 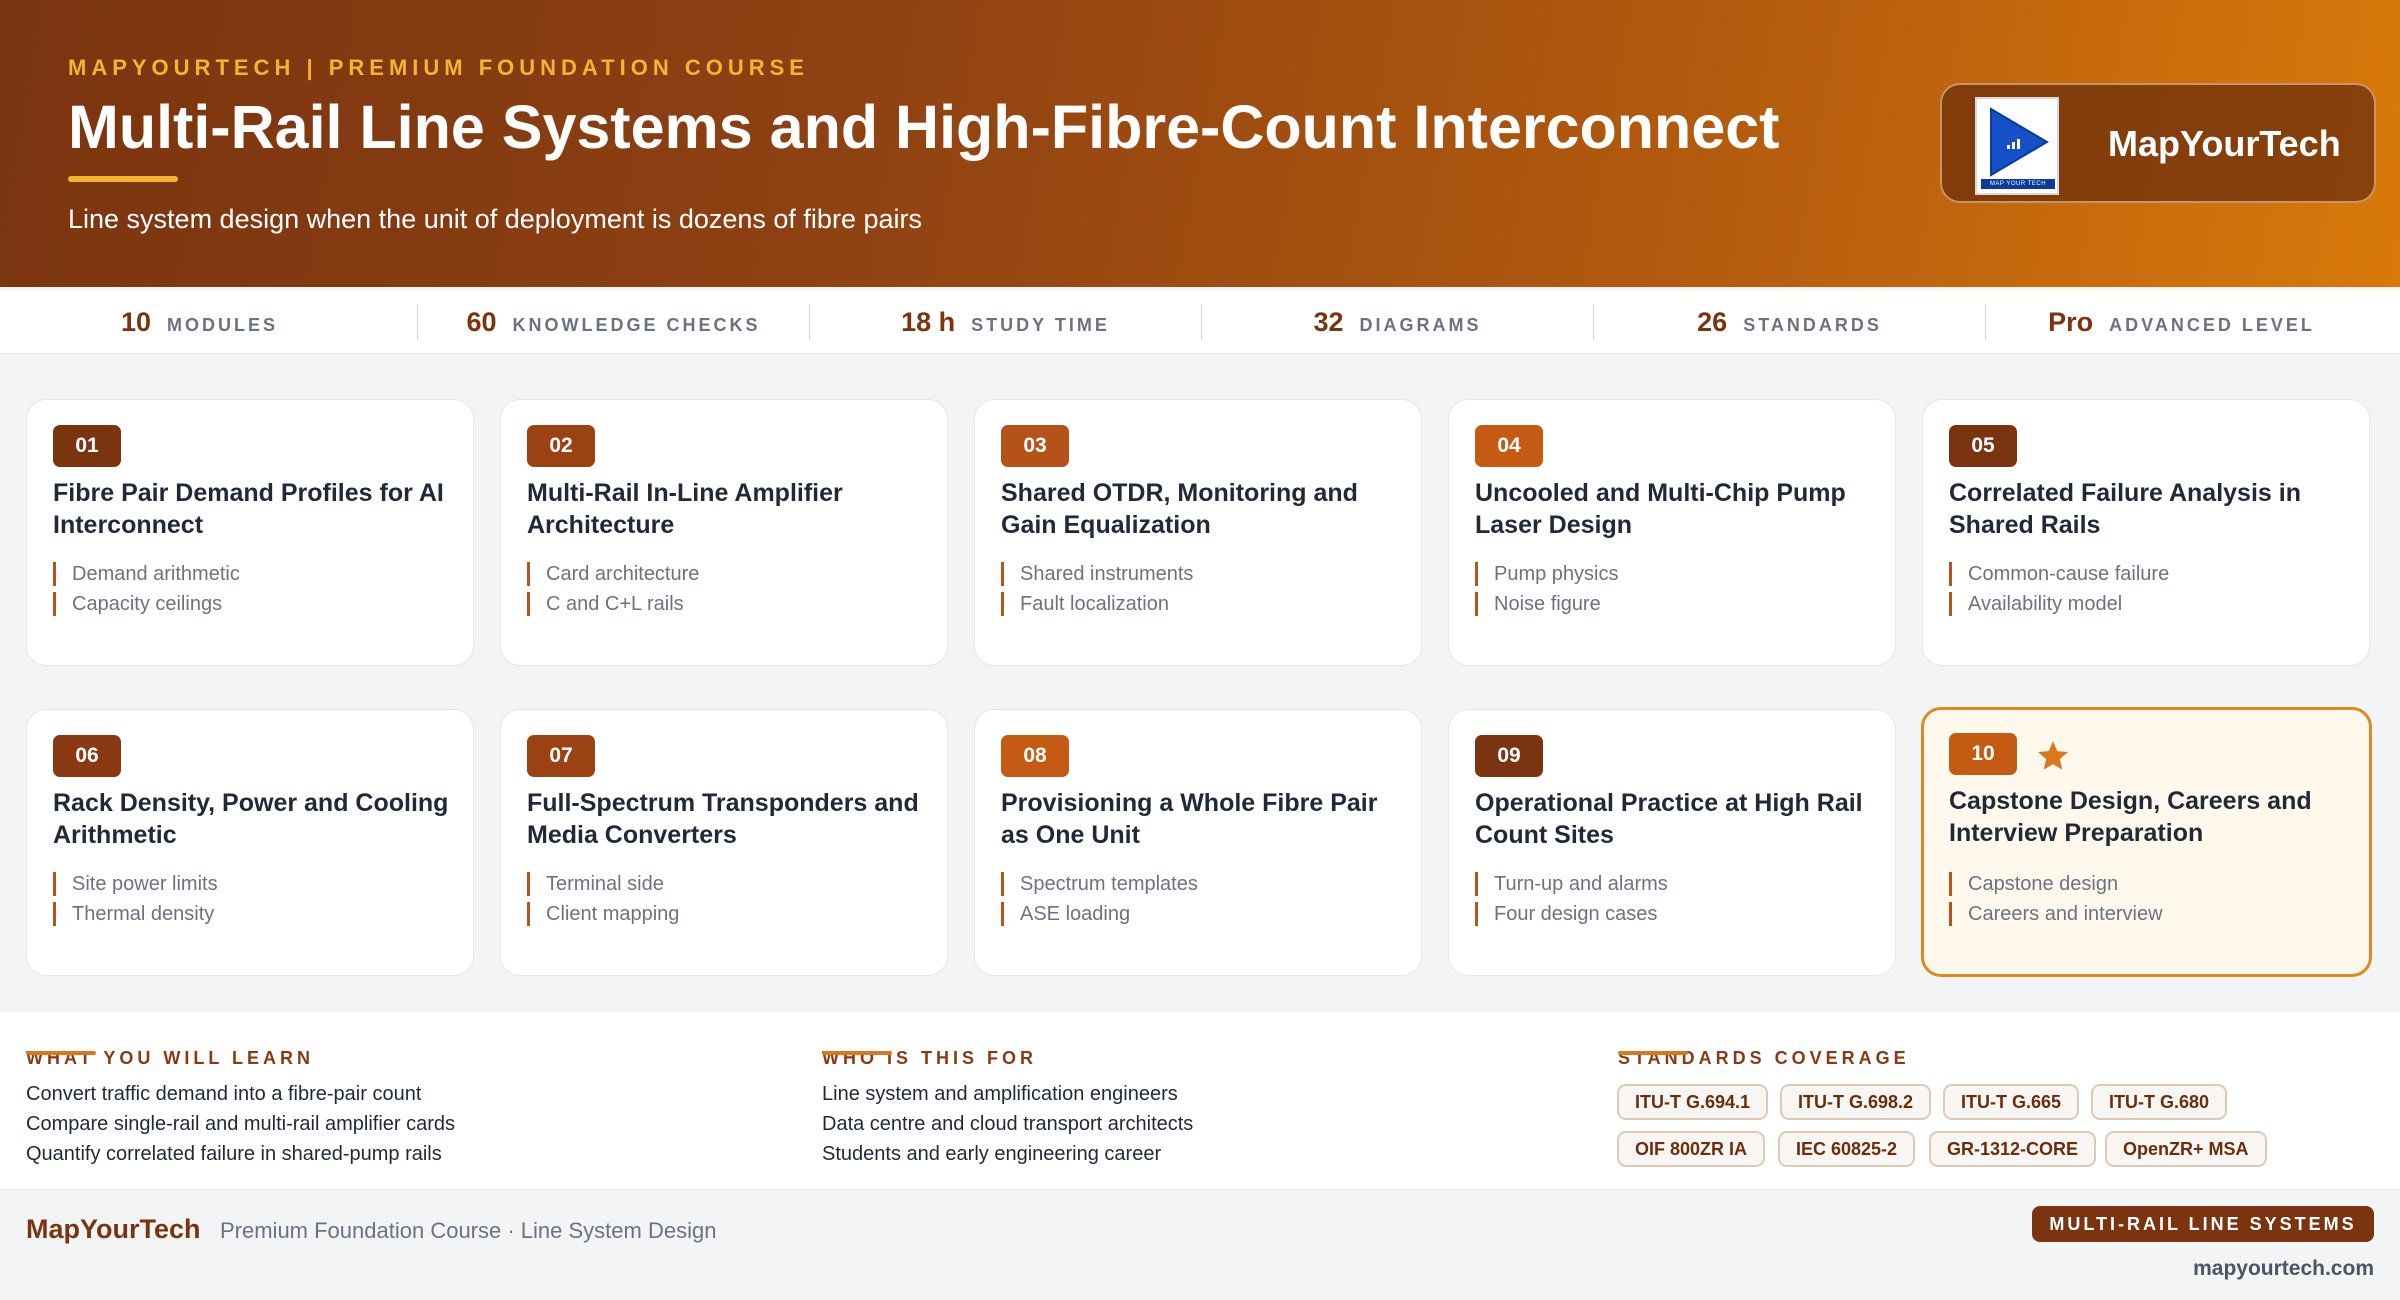 What do you see at coordinates (113, 1229) in the screenshot?
I see `footer-brand: MapYourTech` at bounding box center [113, 1229].